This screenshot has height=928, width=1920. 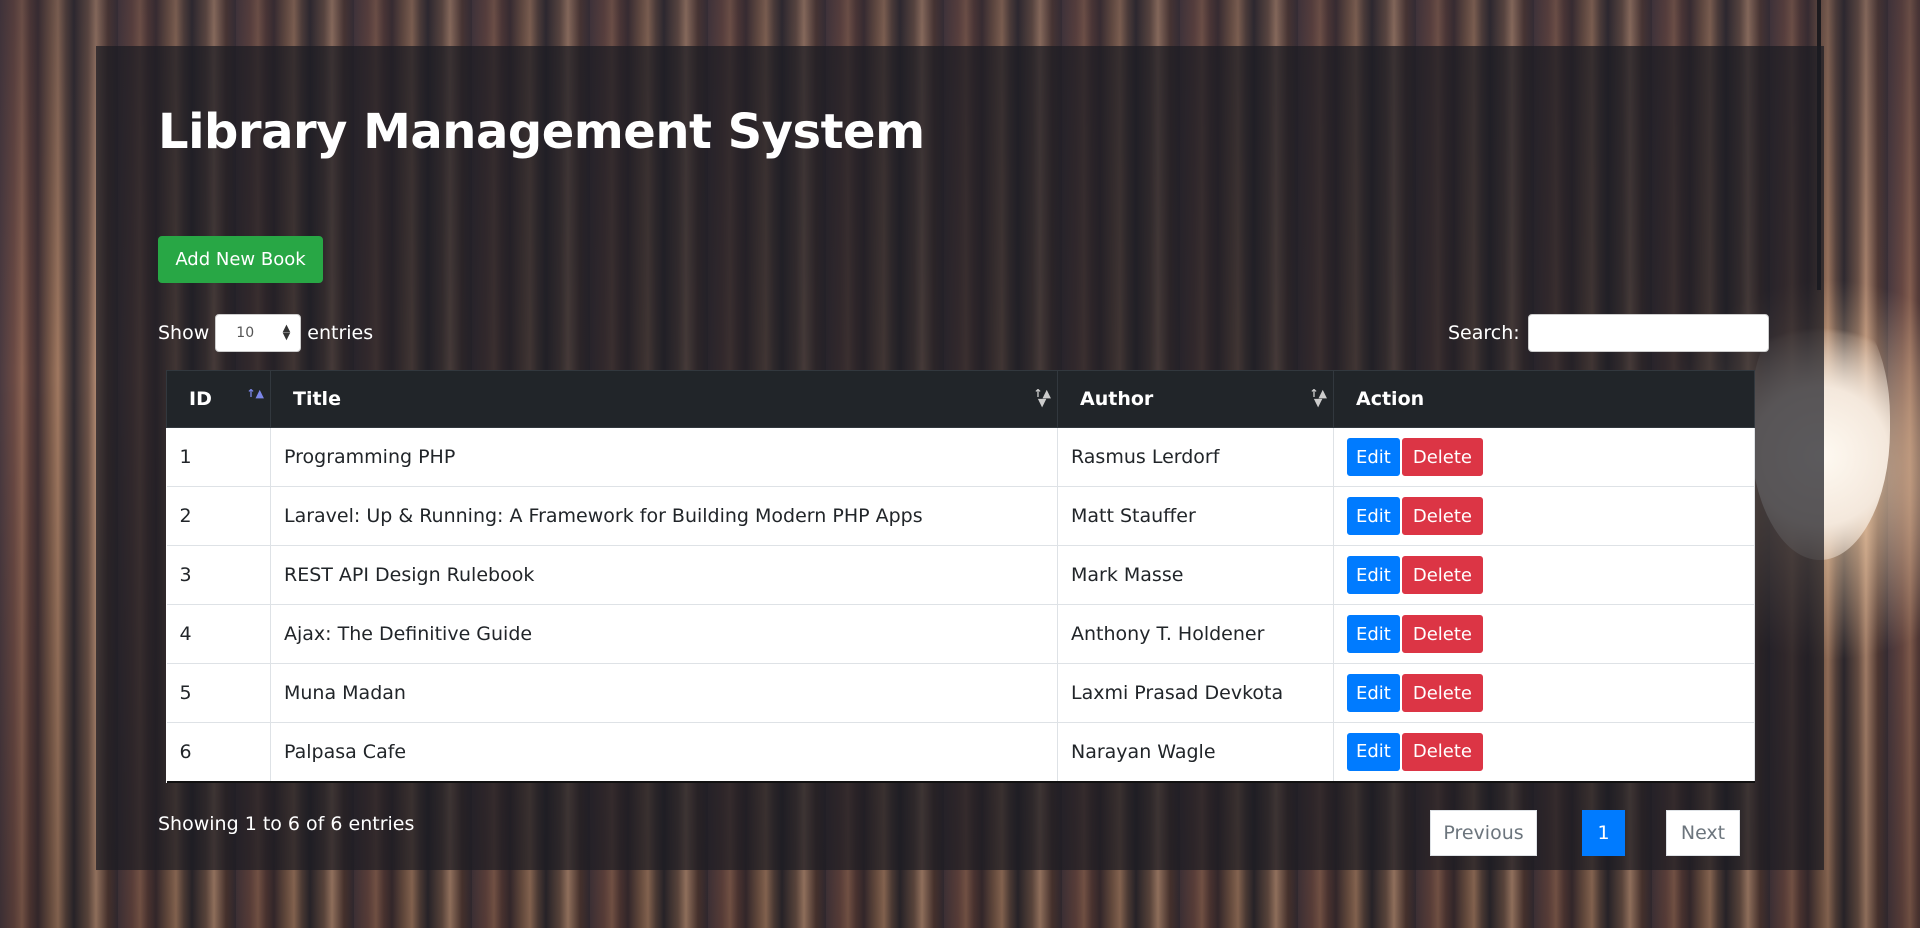 I want to click on entries-label: entries, so click(x=340, y=333).